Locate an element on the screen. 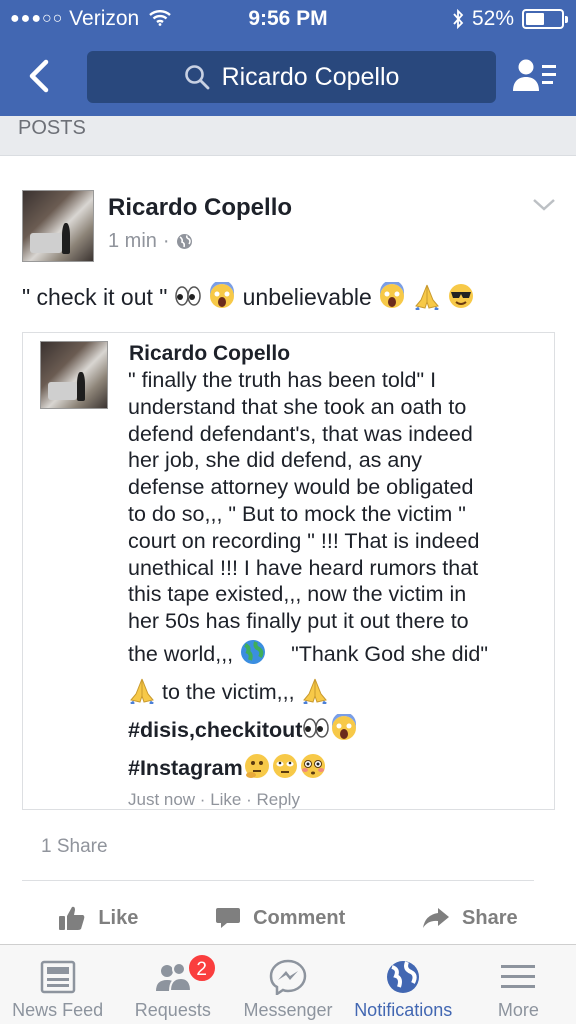 Image resolution: width=576 pixels, height=1024 pixels. shared-line: the world,,, "Thank God she did" is located at coordinates (338, 654).